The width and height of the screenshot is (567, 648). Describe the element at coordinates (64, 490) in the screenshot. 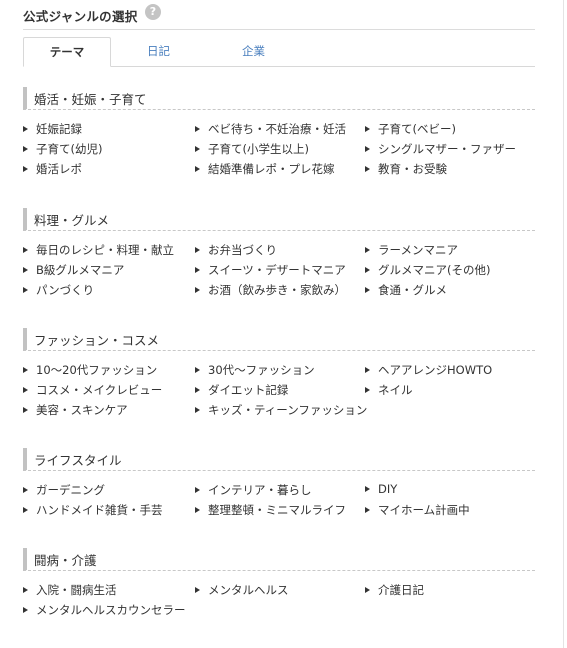

I see `genre-link: ガーデニング` at that location.